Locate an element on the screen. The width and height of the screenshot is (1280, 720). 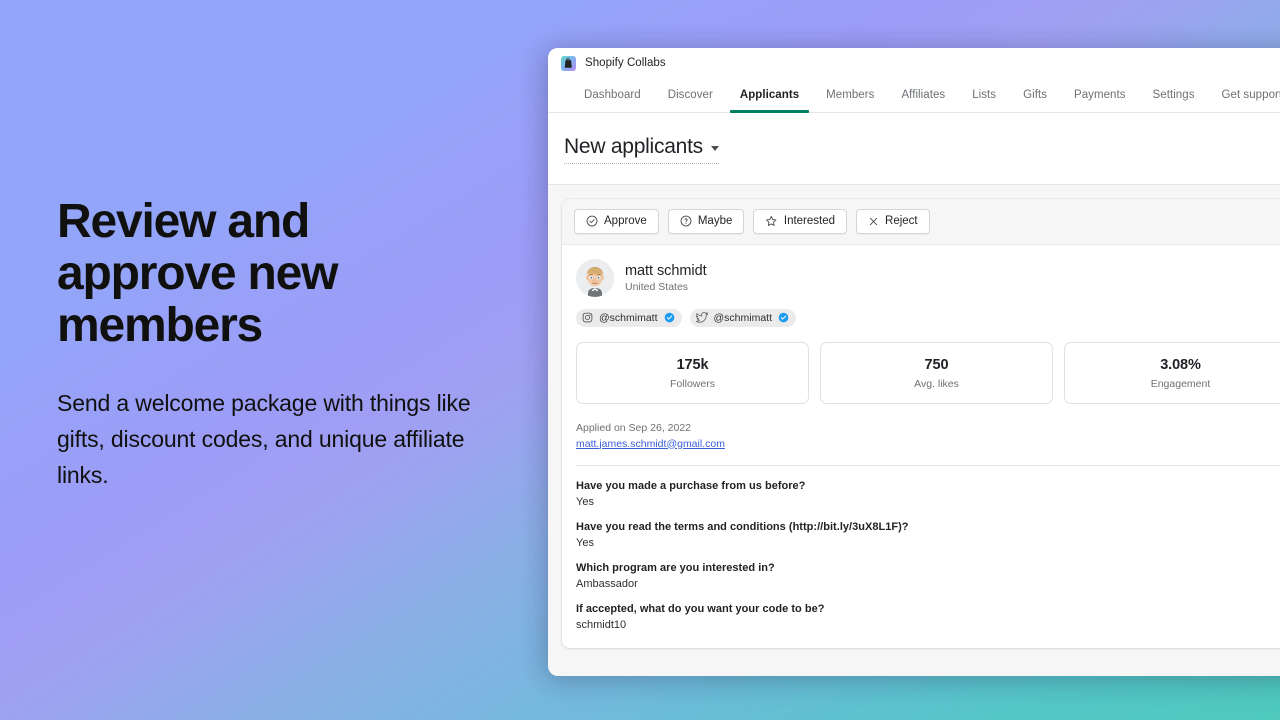
stat-label: Avg. likes is located at coordinates (936, 383).